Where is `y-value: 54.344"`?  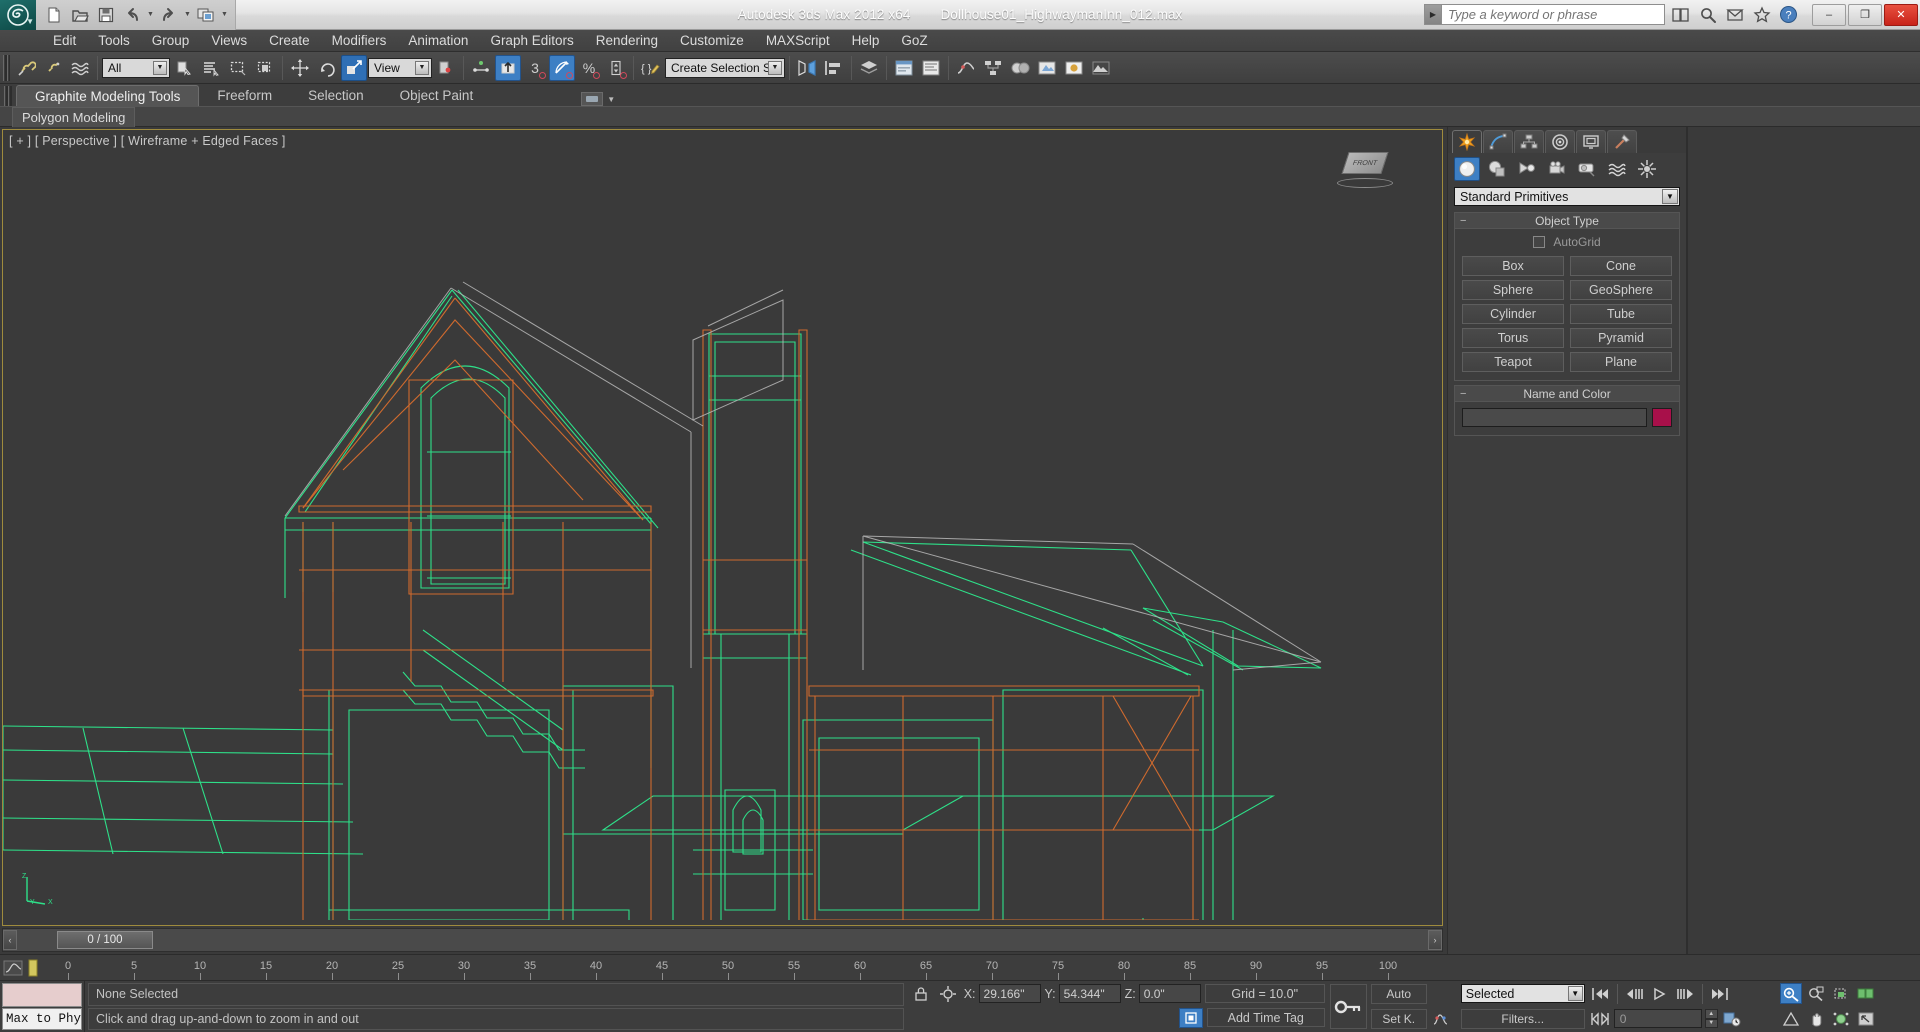 y-value: 54.344" is located at coordinates (1089, 993).